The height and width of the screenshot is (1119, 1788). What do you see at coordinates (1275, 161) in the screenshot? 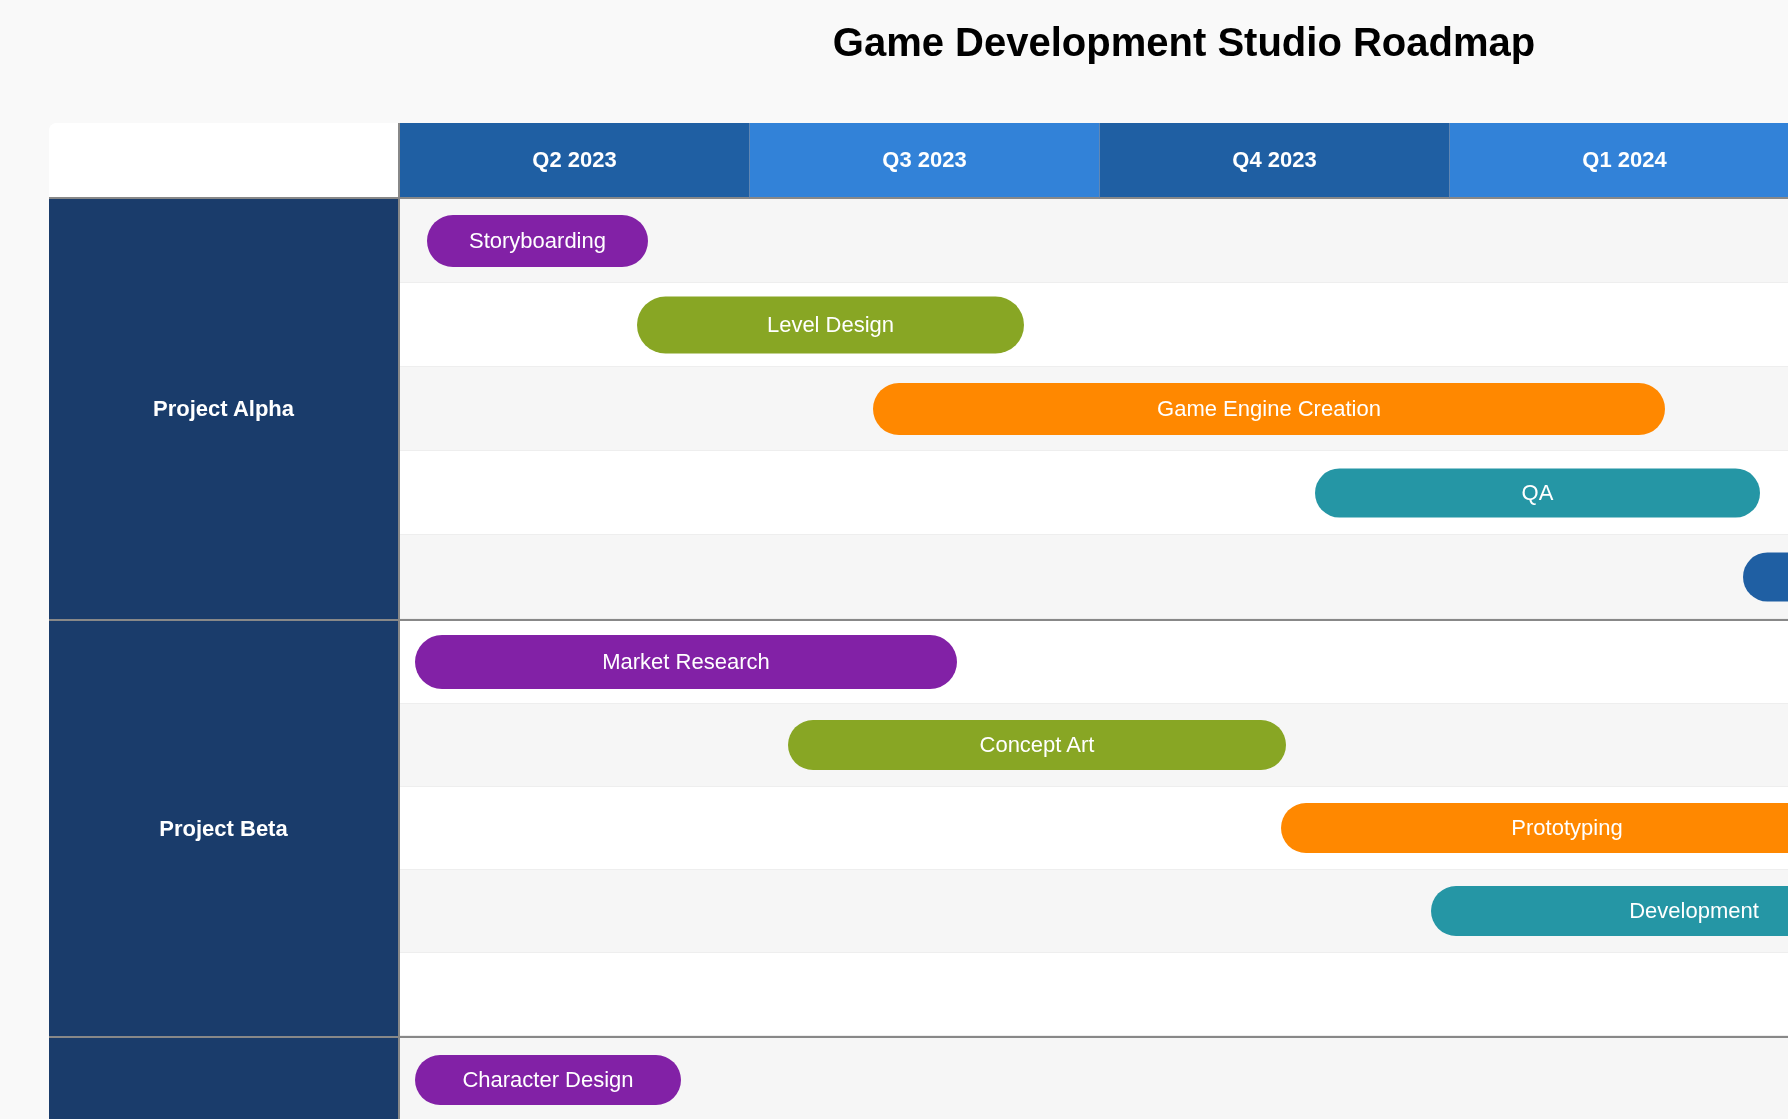
I see `column-header: Q4 2023` at bounding box center [1275, 161].